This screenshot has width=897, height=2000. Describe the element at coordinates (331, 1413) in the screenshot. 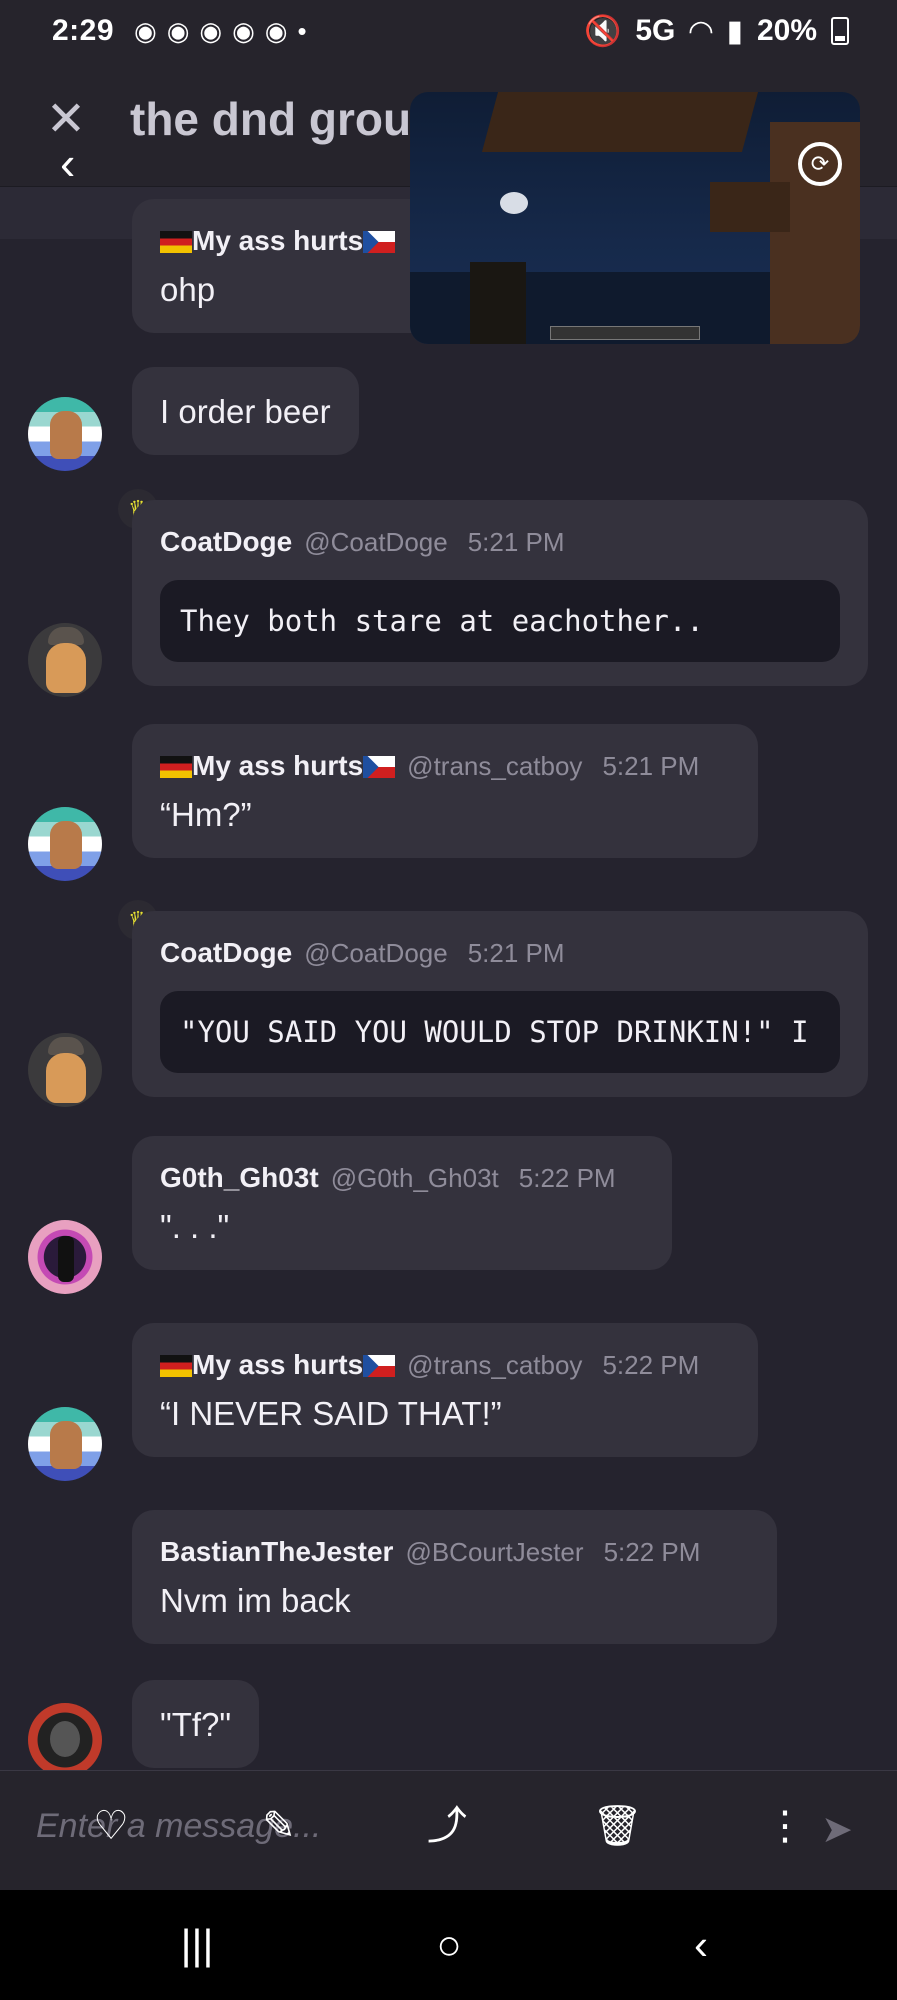

I see `message-text: “I NEVER SAID THAT!”` at that location.